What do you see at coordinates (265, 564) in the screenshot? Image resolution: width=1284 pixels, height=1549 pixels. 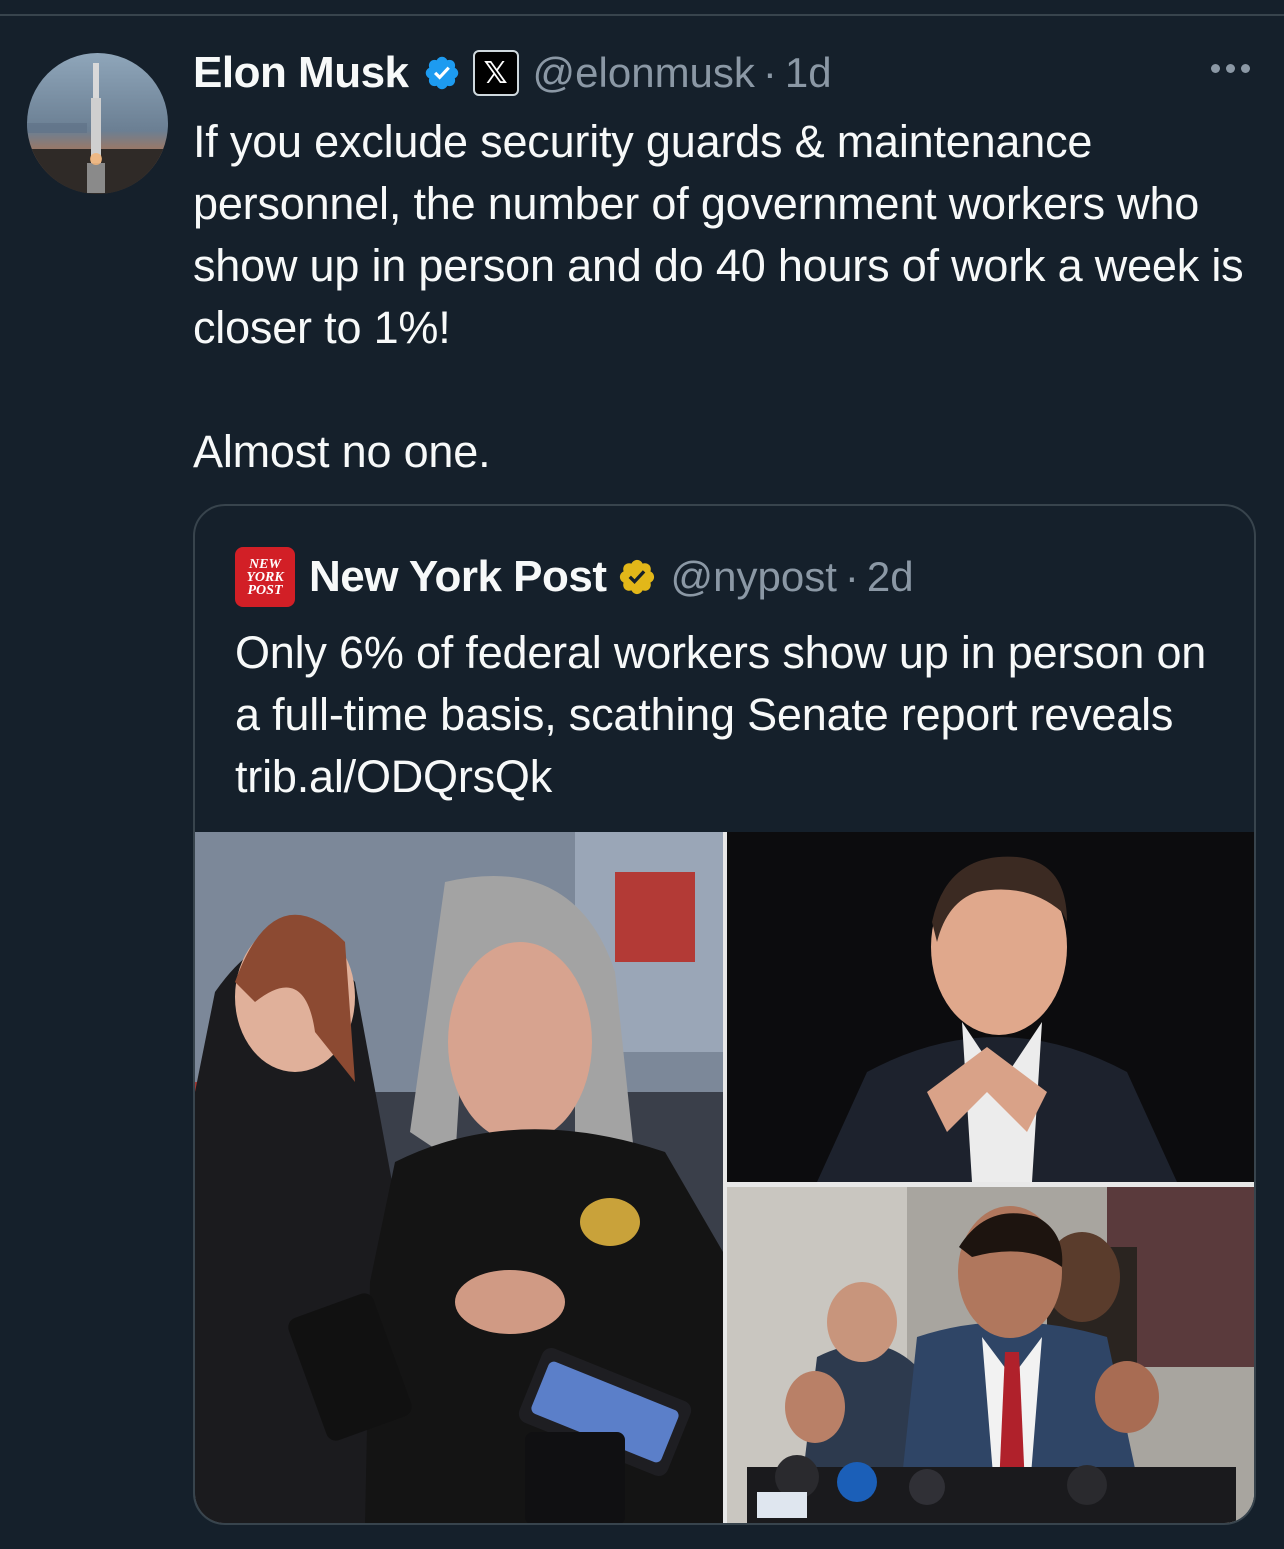 I see `logo-line-new: NEW` at bounding box center [265, 564].